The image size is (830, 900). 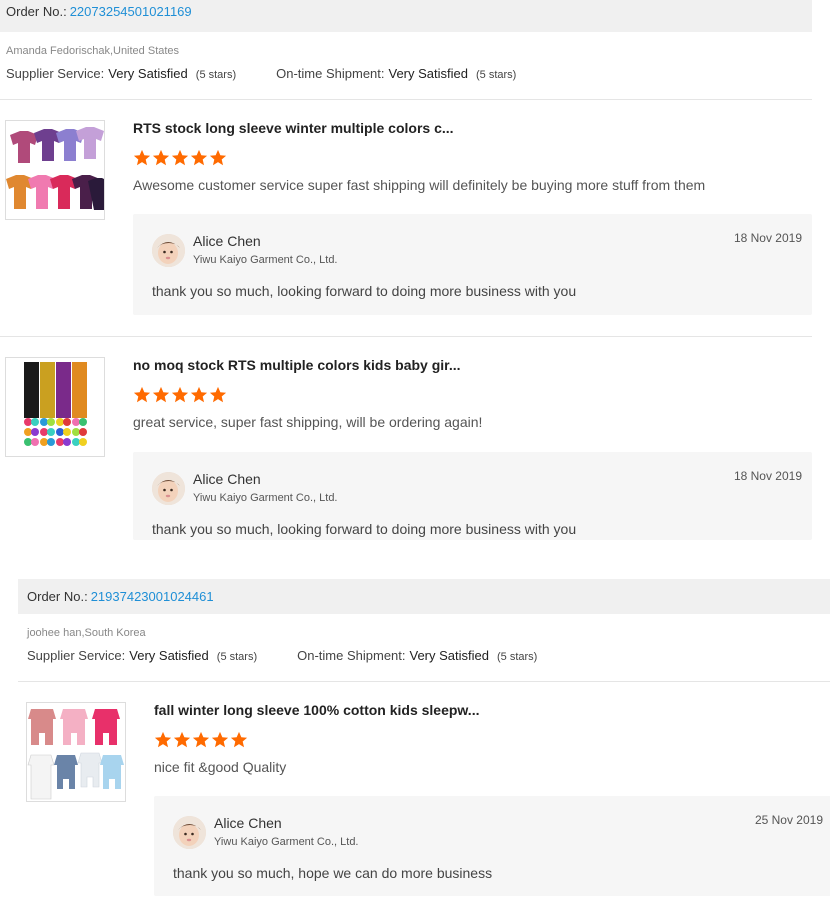 What do you see at coordinates (788, 820) in the screenshot?
I see `reply-date: 25 Nov 2019` at bounding box center [788, 820].